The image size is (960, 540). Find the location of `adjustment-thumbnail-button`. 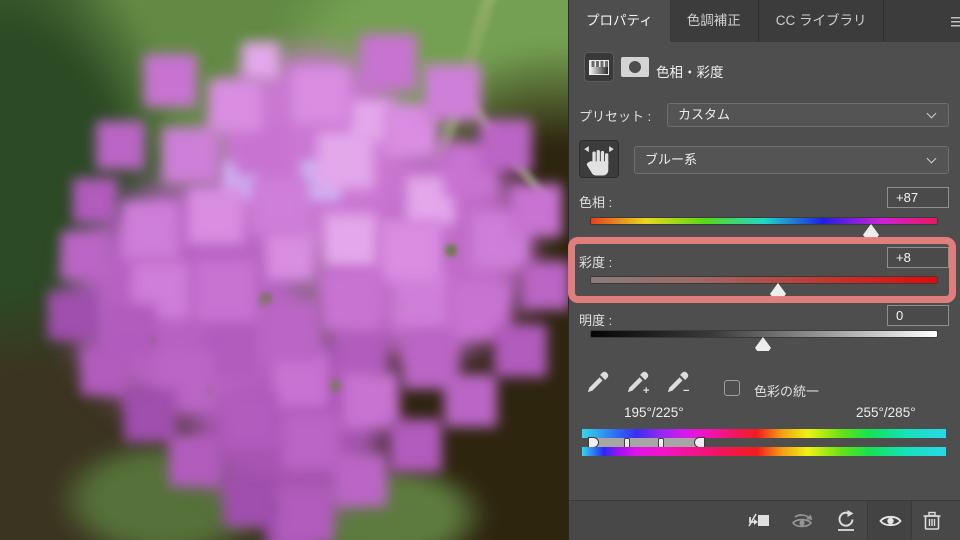

adjustment-thumbnail-button is located at coordinates (599, 67).